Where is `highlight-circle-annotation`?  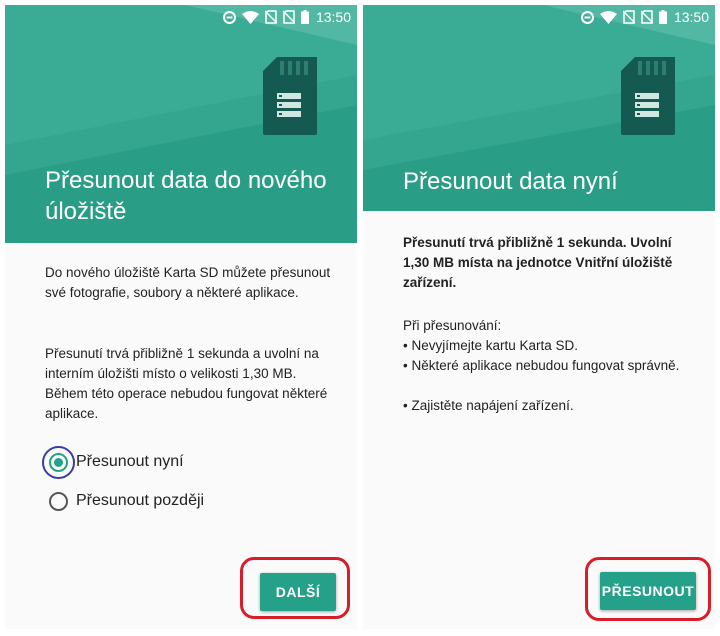
highlight-circle-annotation is located at coordinates (58, 462).